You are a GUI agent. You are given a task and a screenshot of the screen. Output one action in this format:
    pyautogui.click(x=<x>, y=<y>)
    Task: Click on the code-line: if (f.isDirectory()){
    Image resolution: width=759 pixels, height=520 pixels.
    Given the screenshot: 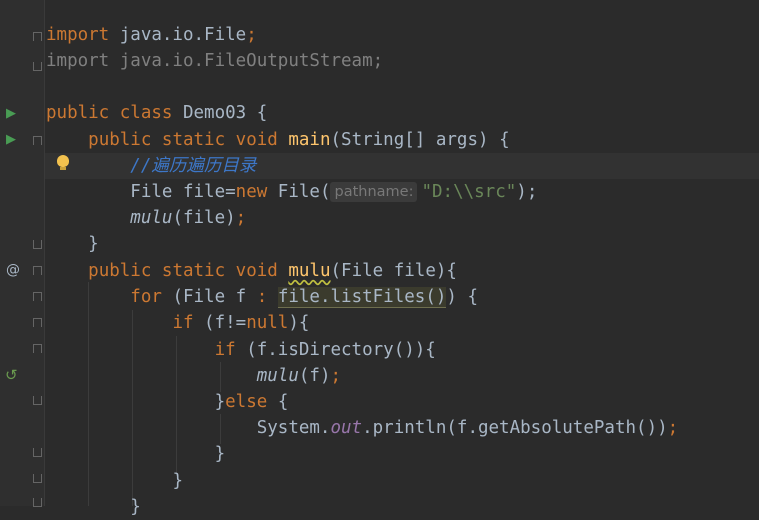 What is the action you would take?
    pyautogui.click(x=325, y=350)
    